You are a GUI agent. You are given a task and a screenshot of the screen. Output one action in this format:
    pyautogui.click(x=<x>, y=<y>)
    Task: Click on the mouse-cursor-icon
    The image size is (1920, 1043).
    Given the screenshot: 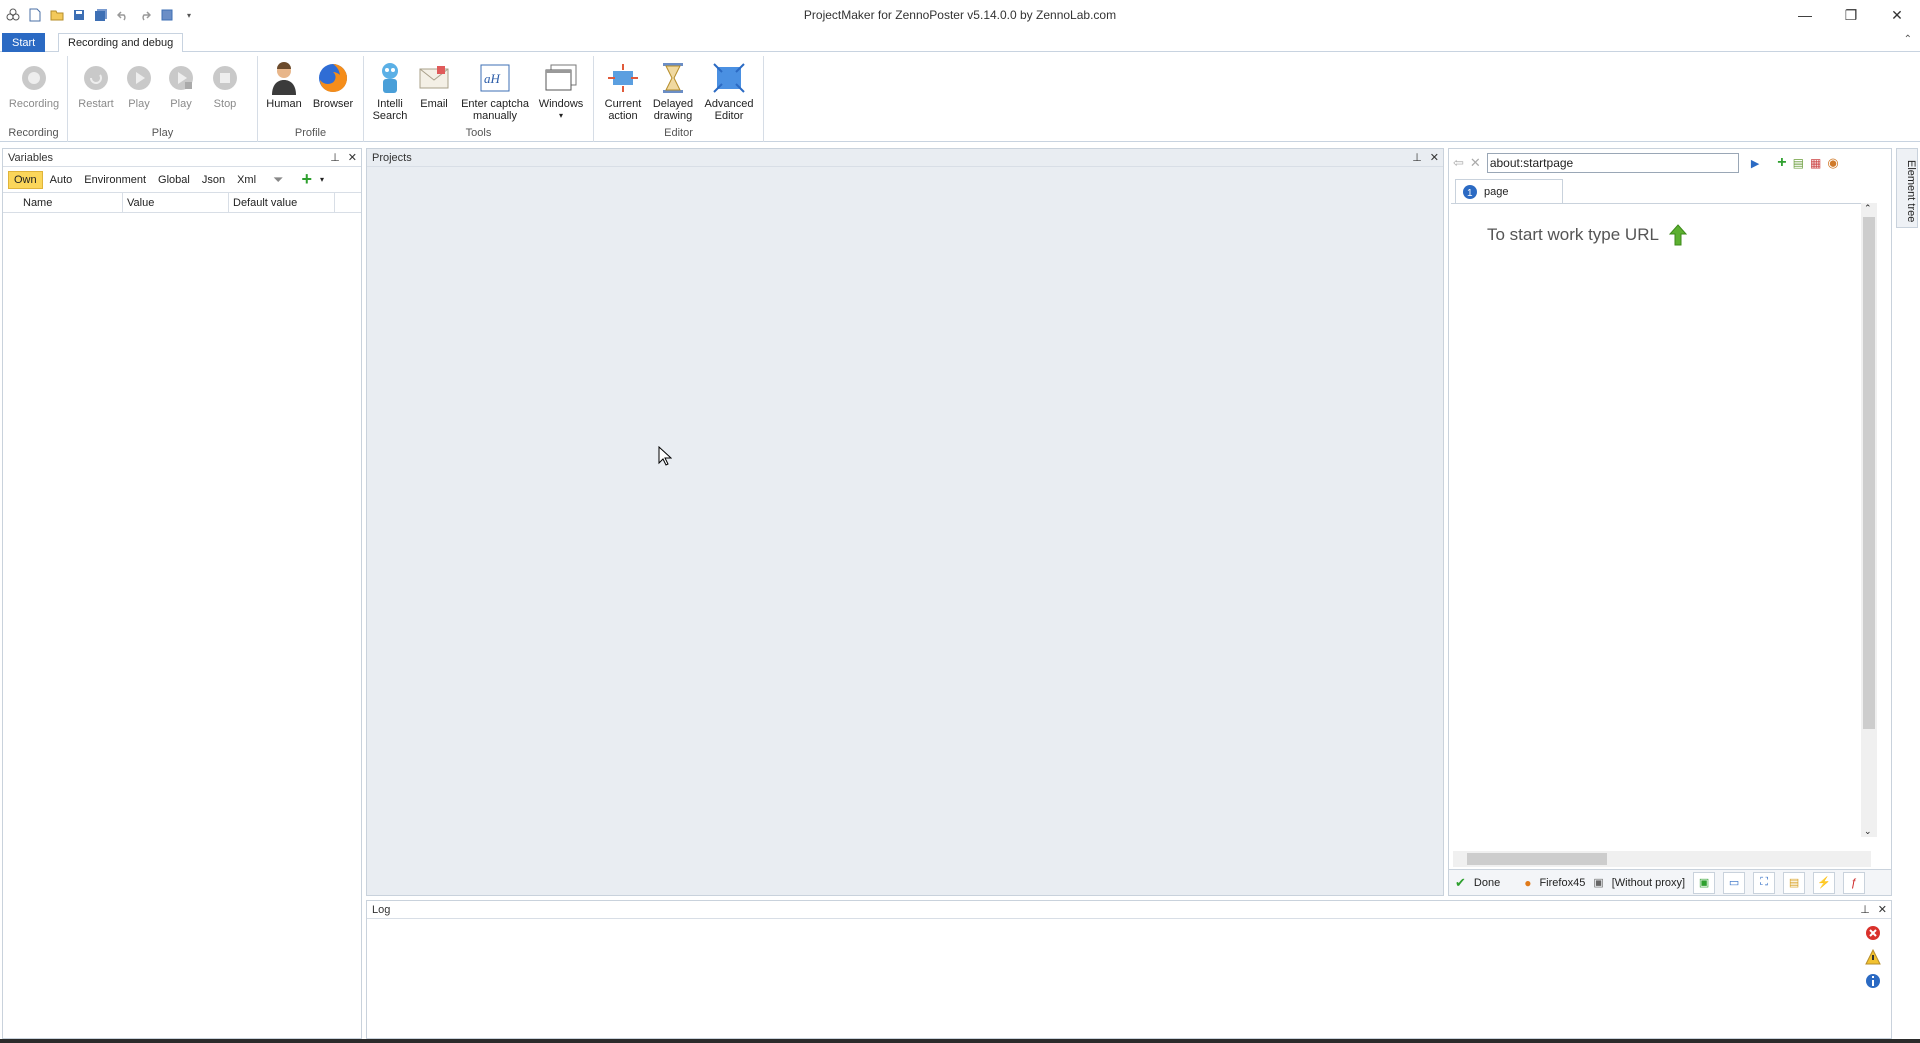 What is the action you would take?
    pyautogui.click(x=665, y=456)
    